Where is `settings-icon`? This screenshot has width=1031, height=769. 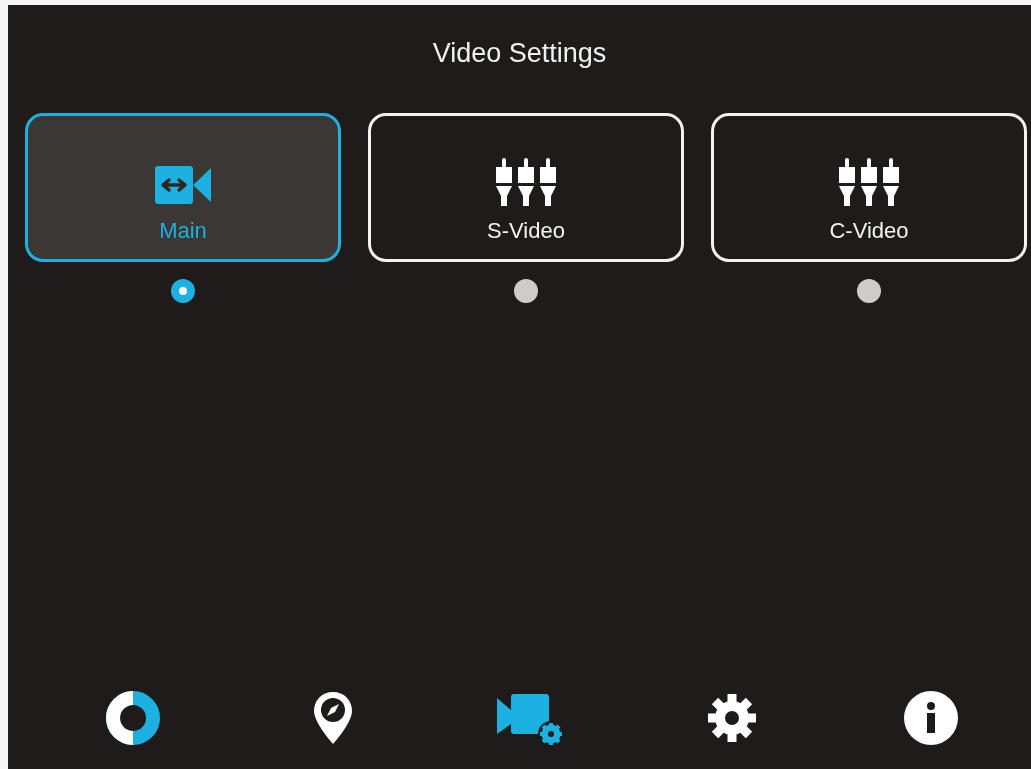 settings-icon is located at coordinates (731, 718).